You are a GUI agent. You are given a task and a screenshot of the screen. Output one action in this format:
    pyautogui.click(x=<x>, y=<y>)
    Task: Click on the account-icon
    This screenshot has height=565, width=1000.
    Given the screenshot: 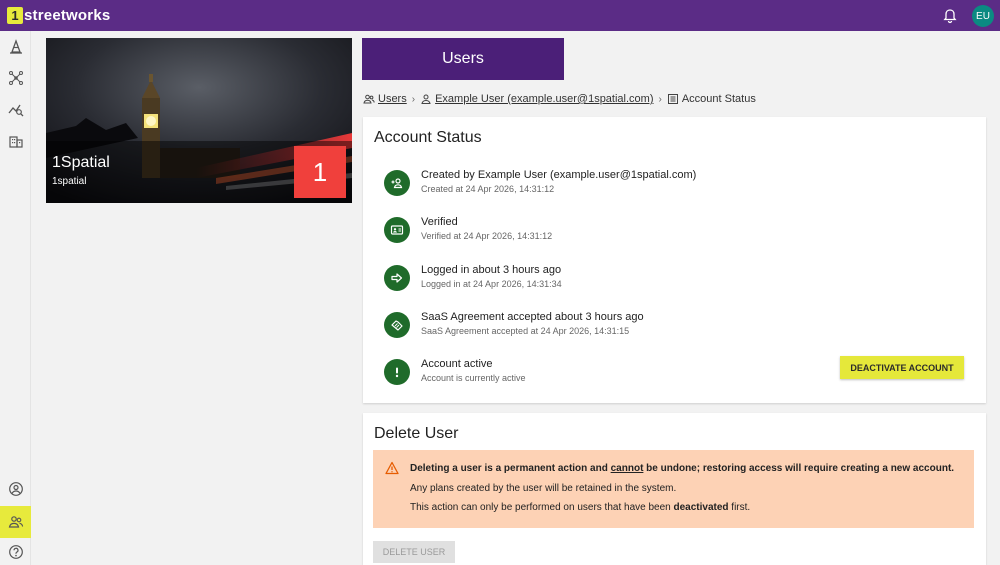 What is the action you would take?
    pyautogui.click(x=15, y=489)
    